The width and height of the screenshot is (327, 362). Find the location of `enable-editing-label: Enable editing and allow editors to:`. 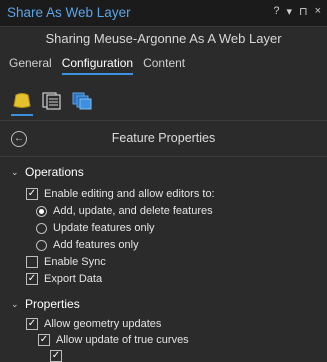

enable-editing-label: Enable editing and allow editors to: is located at coordinates (129, 194).